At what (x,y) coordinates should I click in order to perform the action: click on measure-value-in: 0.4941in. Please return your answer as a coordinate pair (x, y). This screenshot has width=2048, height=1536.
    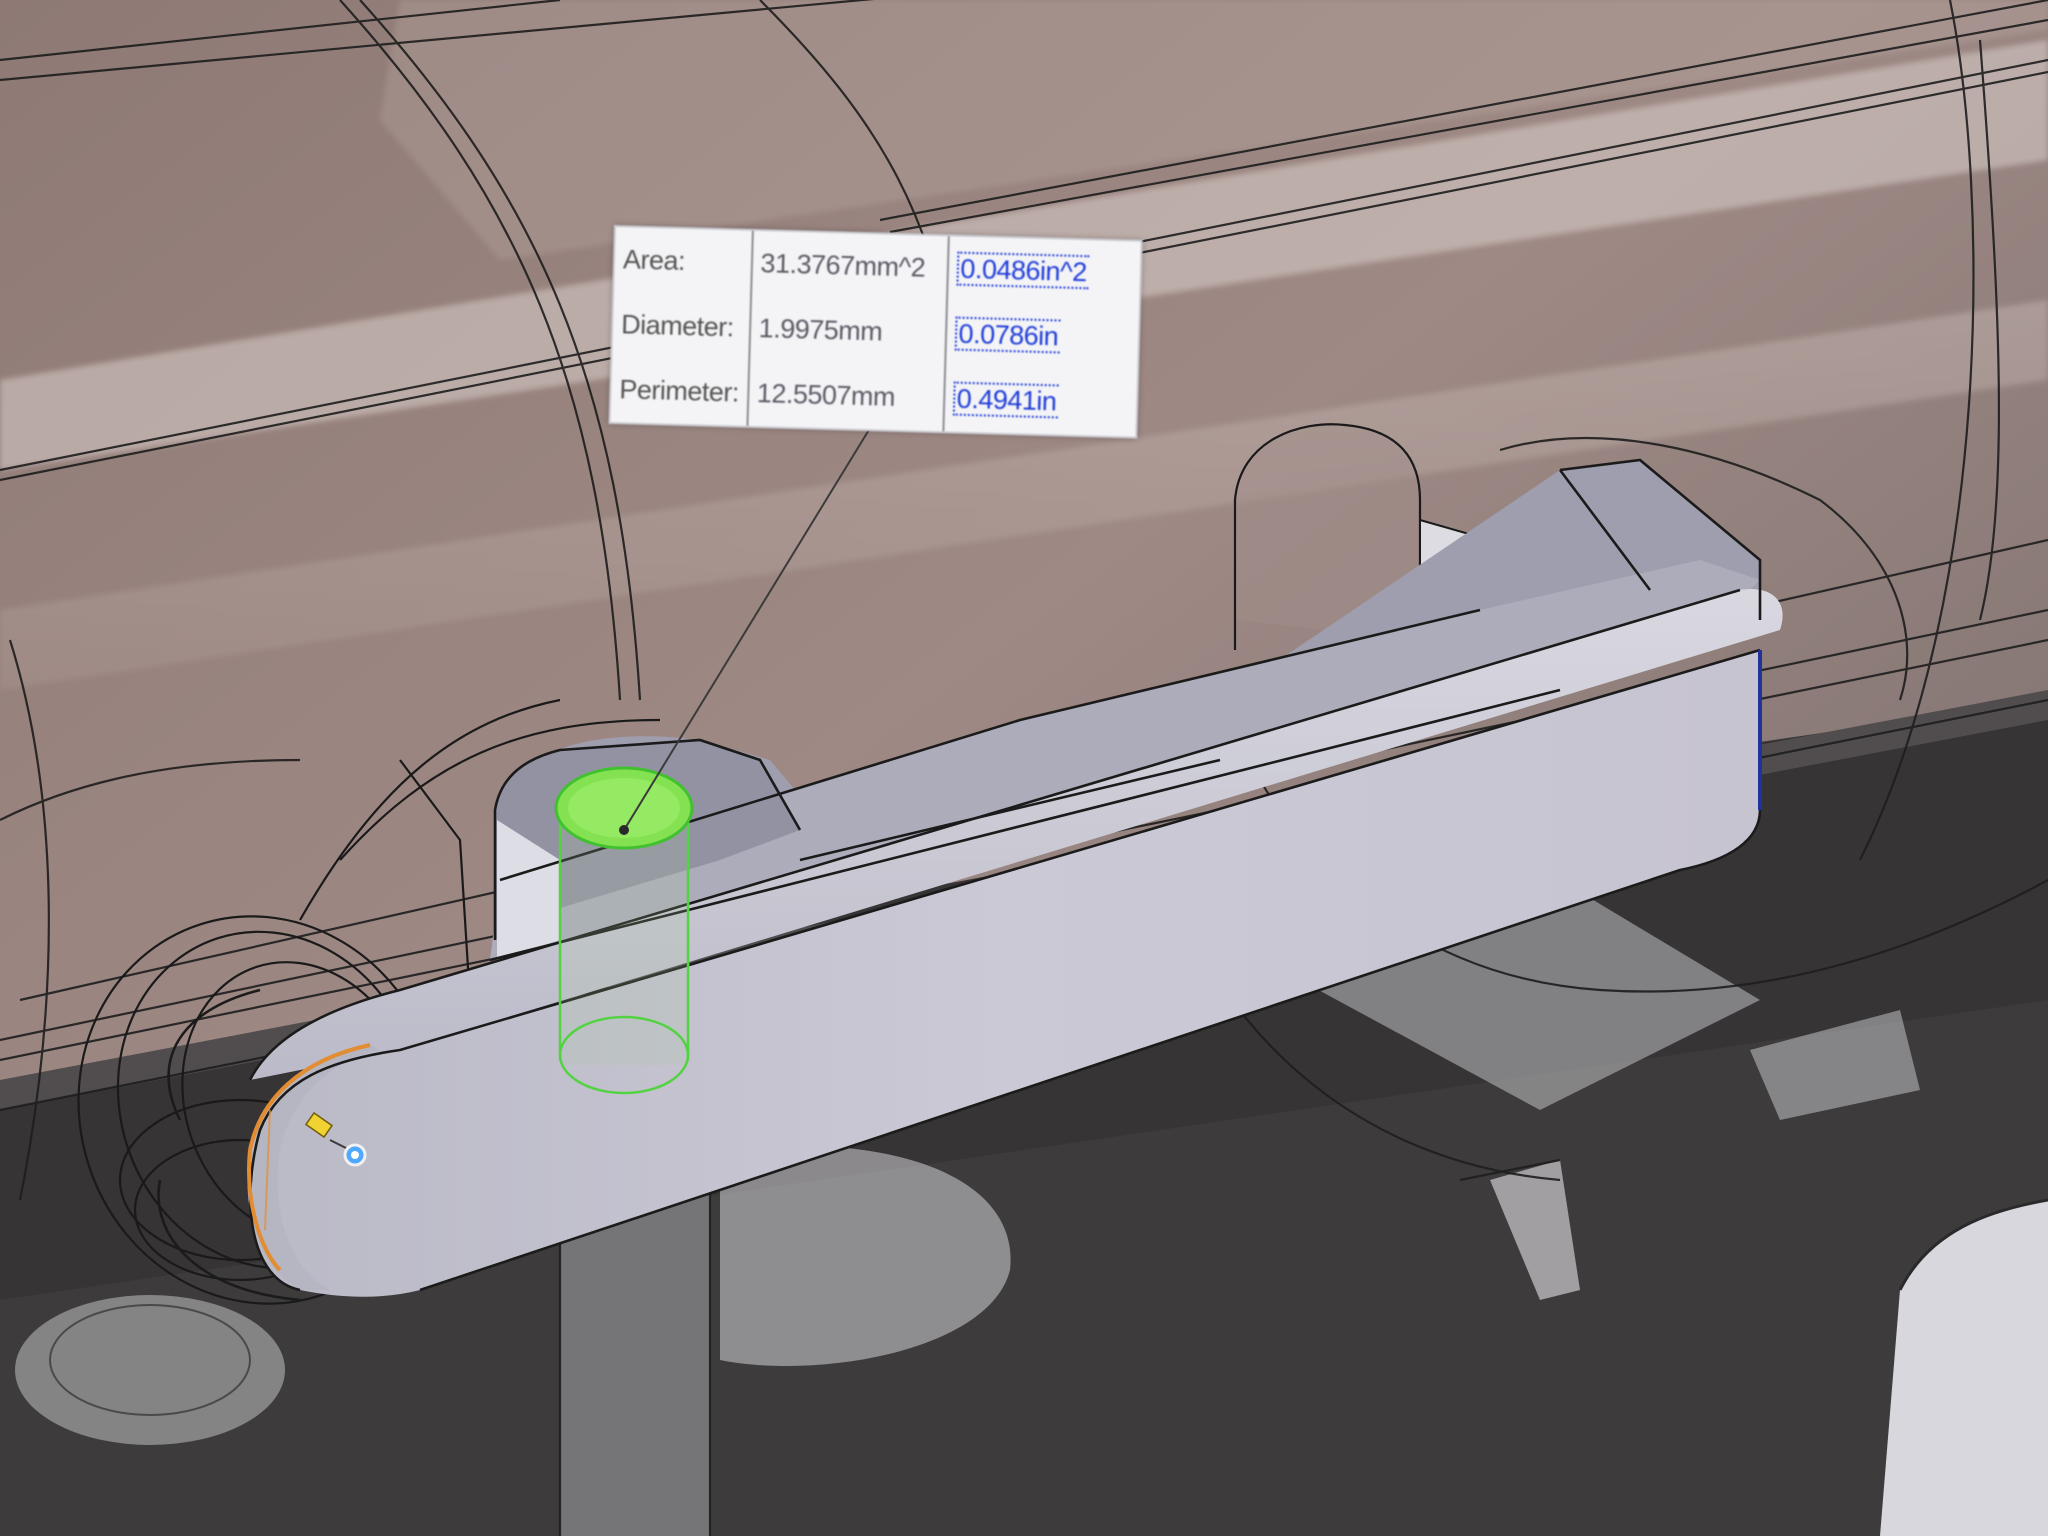
    Looking at the image, I should click on (1040, 401).